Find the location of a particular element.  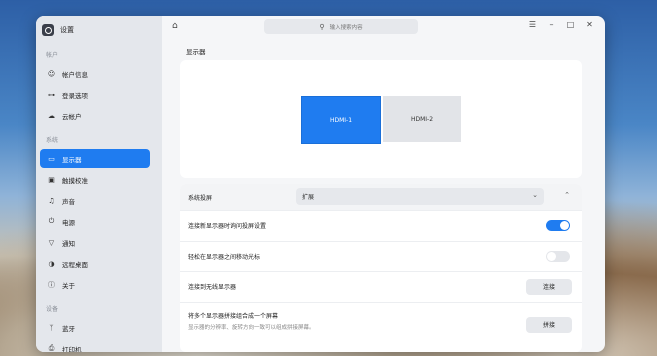

row-label: 连接新显示器时询问投屏设置 is located at coordinates (227, 226).